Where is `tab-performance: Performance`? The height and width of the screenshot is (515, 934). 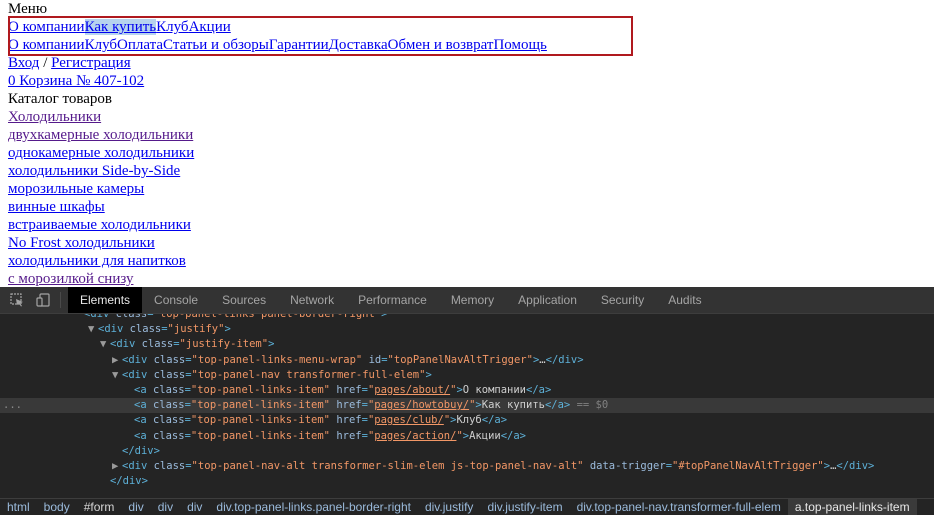 tab-performance: Performance is located at coordinates (392, 300).